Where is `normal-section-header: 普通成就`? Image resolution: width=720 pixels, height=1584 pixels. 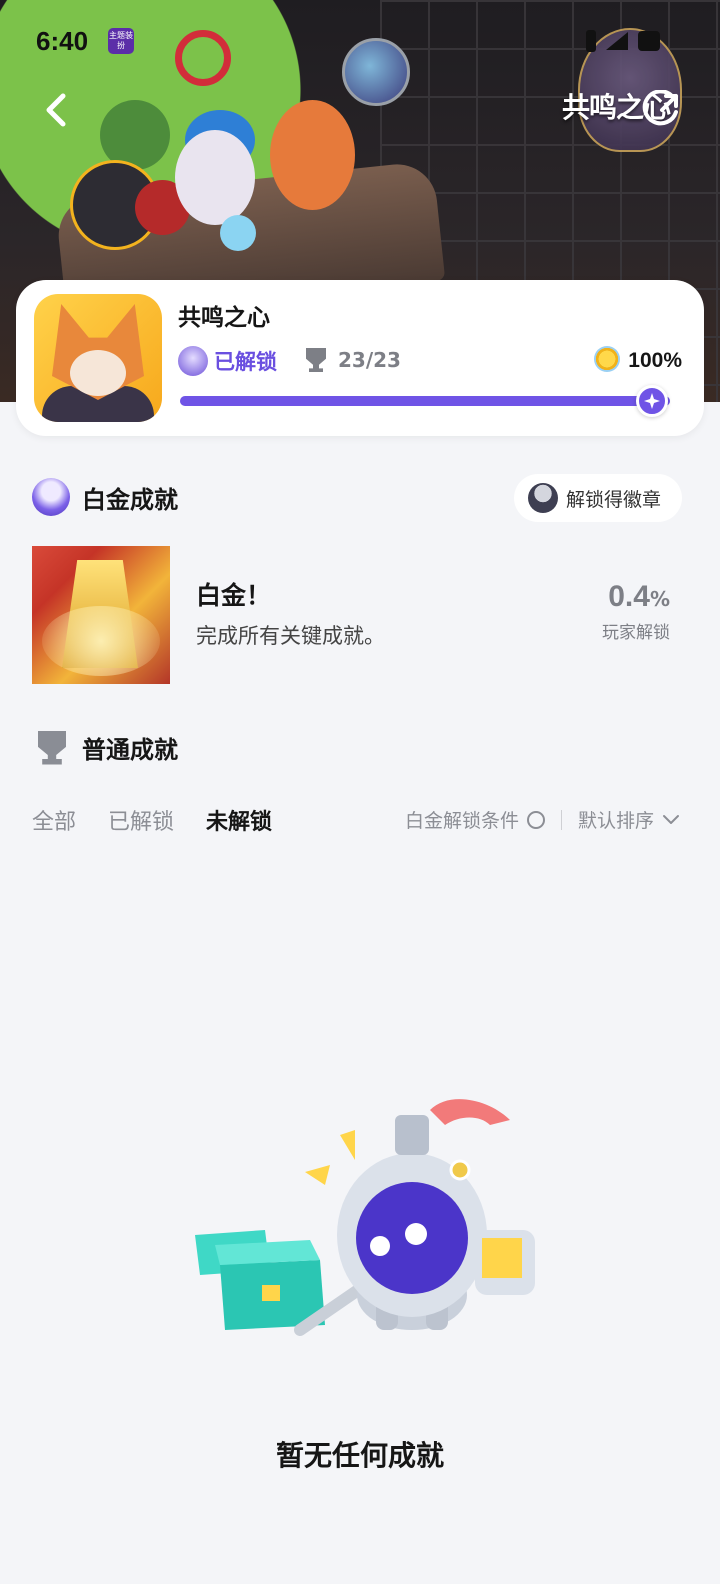
normal-section-header: 普通成就 is located at coordinates (105, 747).